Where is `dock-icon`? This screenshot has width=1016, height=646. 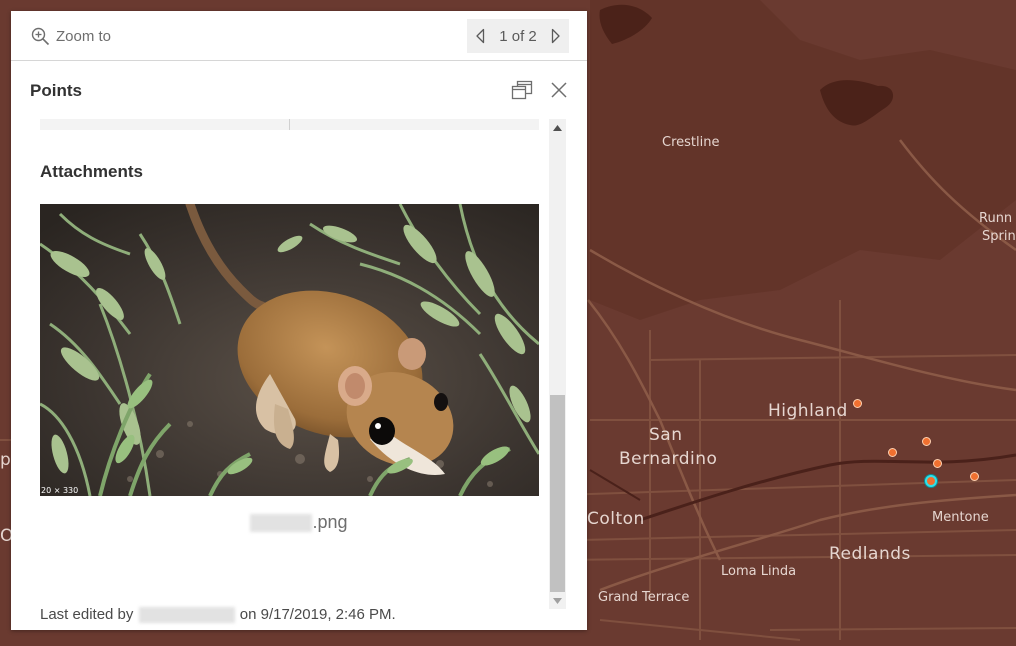
dock-icon is located at coordinates (522, 90).